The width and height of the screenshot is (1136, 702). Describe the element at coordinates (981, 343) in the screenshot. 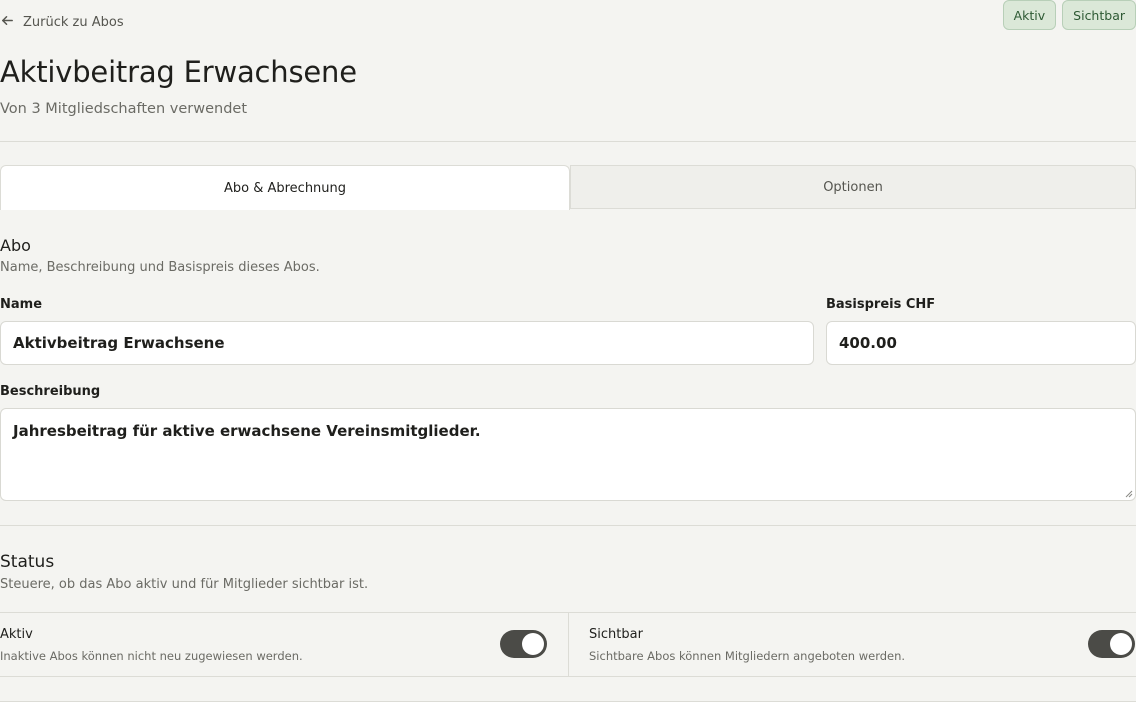

I see `price-input: 400.00` at that location.